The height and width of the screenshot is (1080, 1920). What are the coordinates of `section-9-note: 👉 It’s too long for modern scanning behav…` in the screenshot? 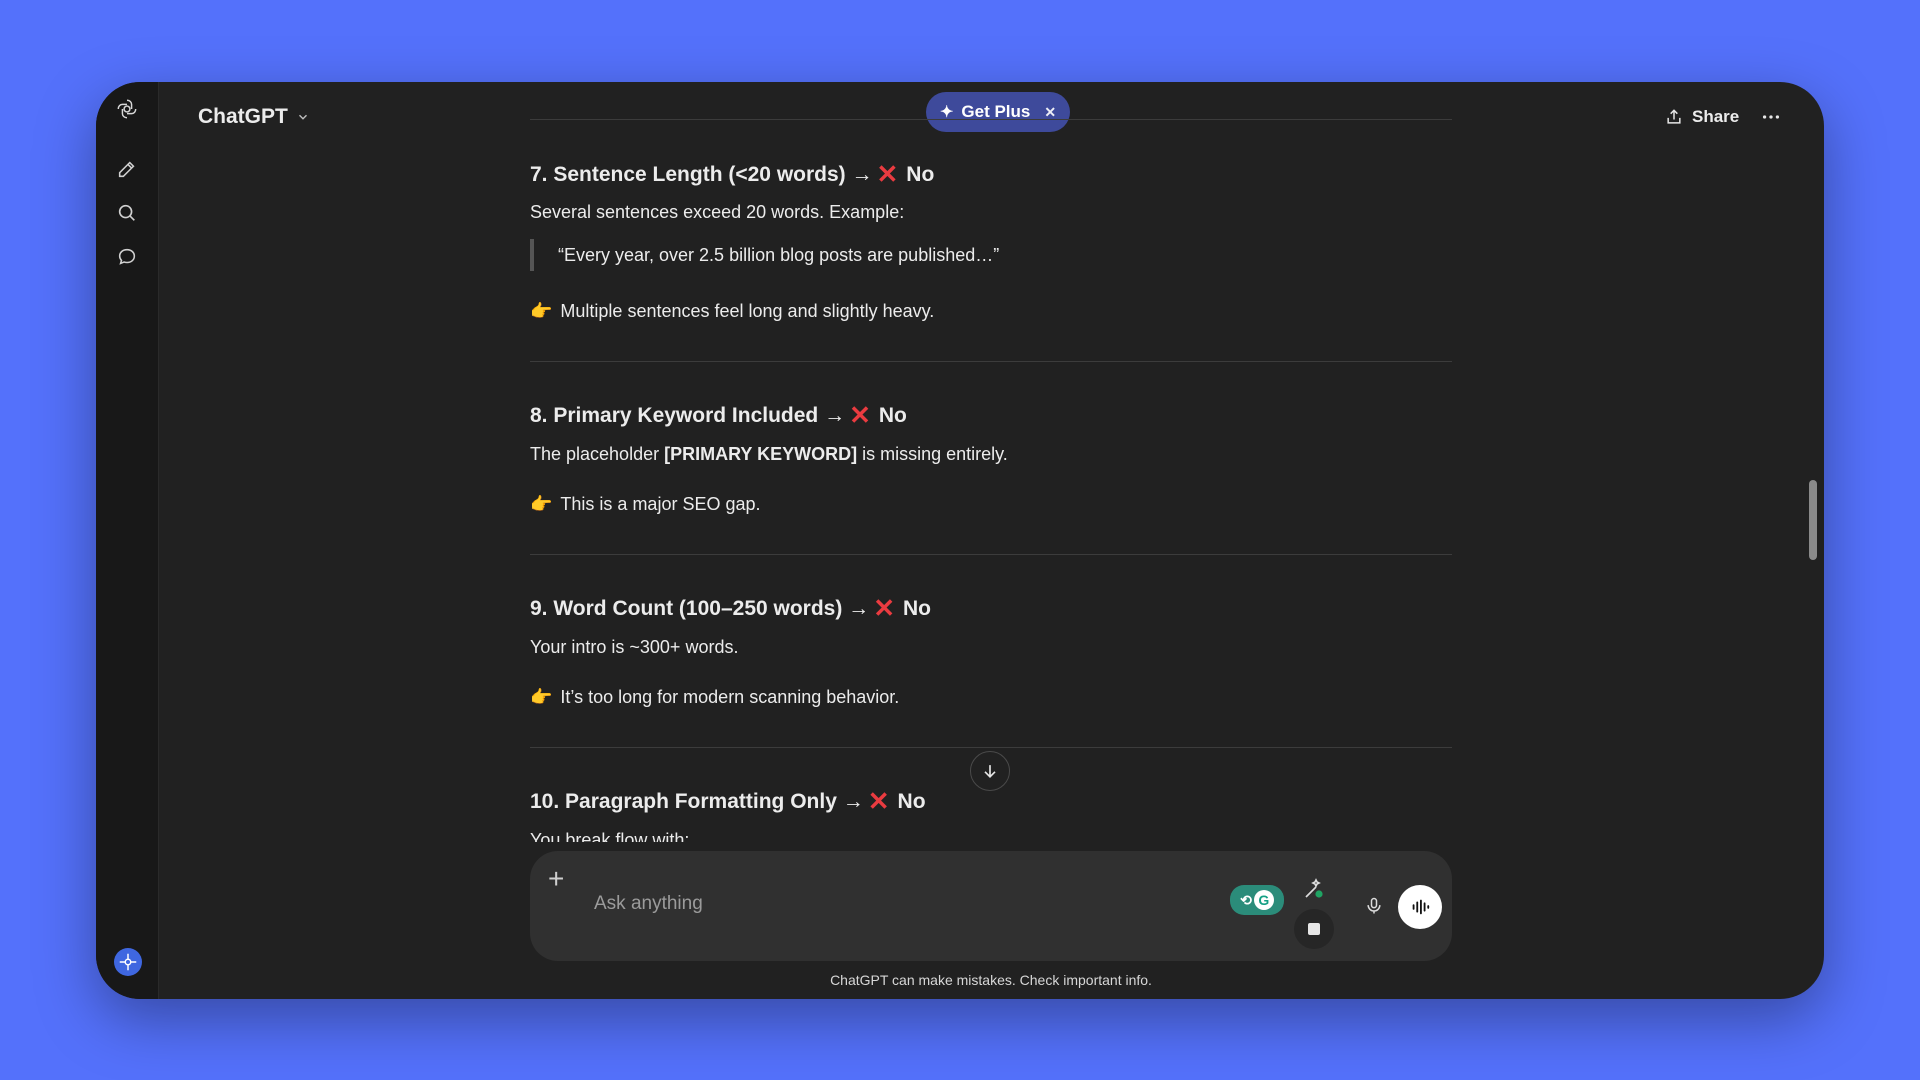 It's located at (715, 697).